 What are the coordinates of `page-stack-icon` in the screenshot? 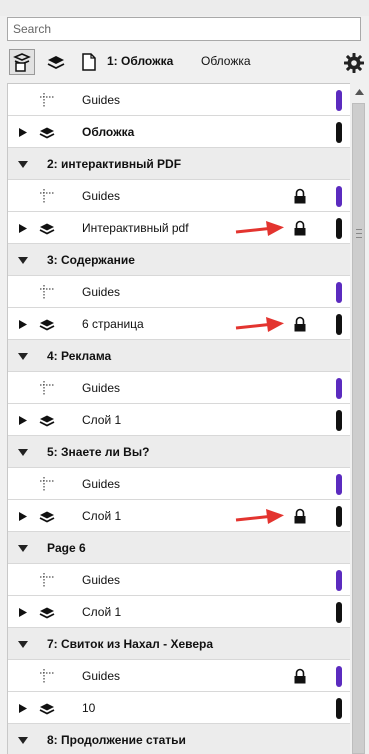 It's located at (22, 62).